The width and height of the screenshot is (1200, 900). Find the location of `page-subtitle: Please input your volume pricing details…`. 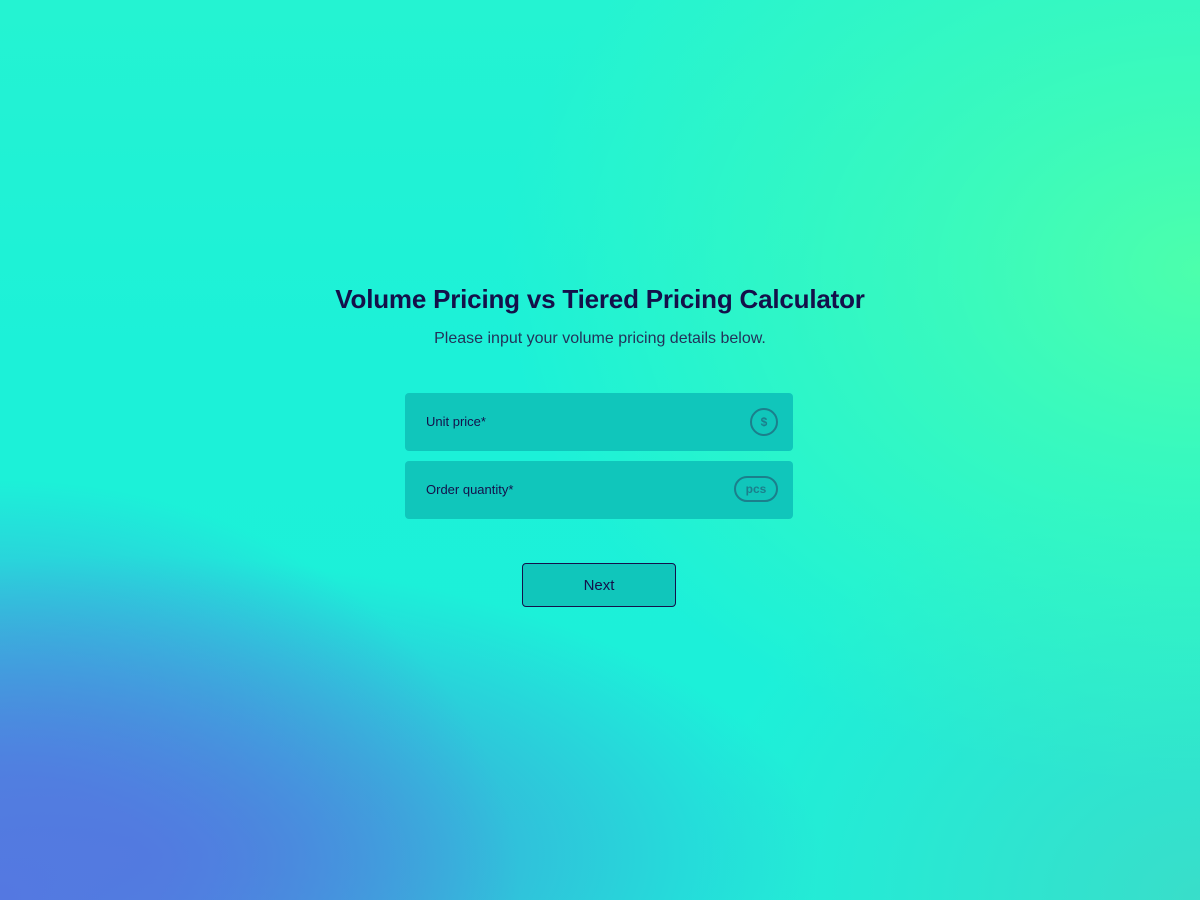

page-subtitle: Please input your volume pricing details… is located at coordinates (600, 338).